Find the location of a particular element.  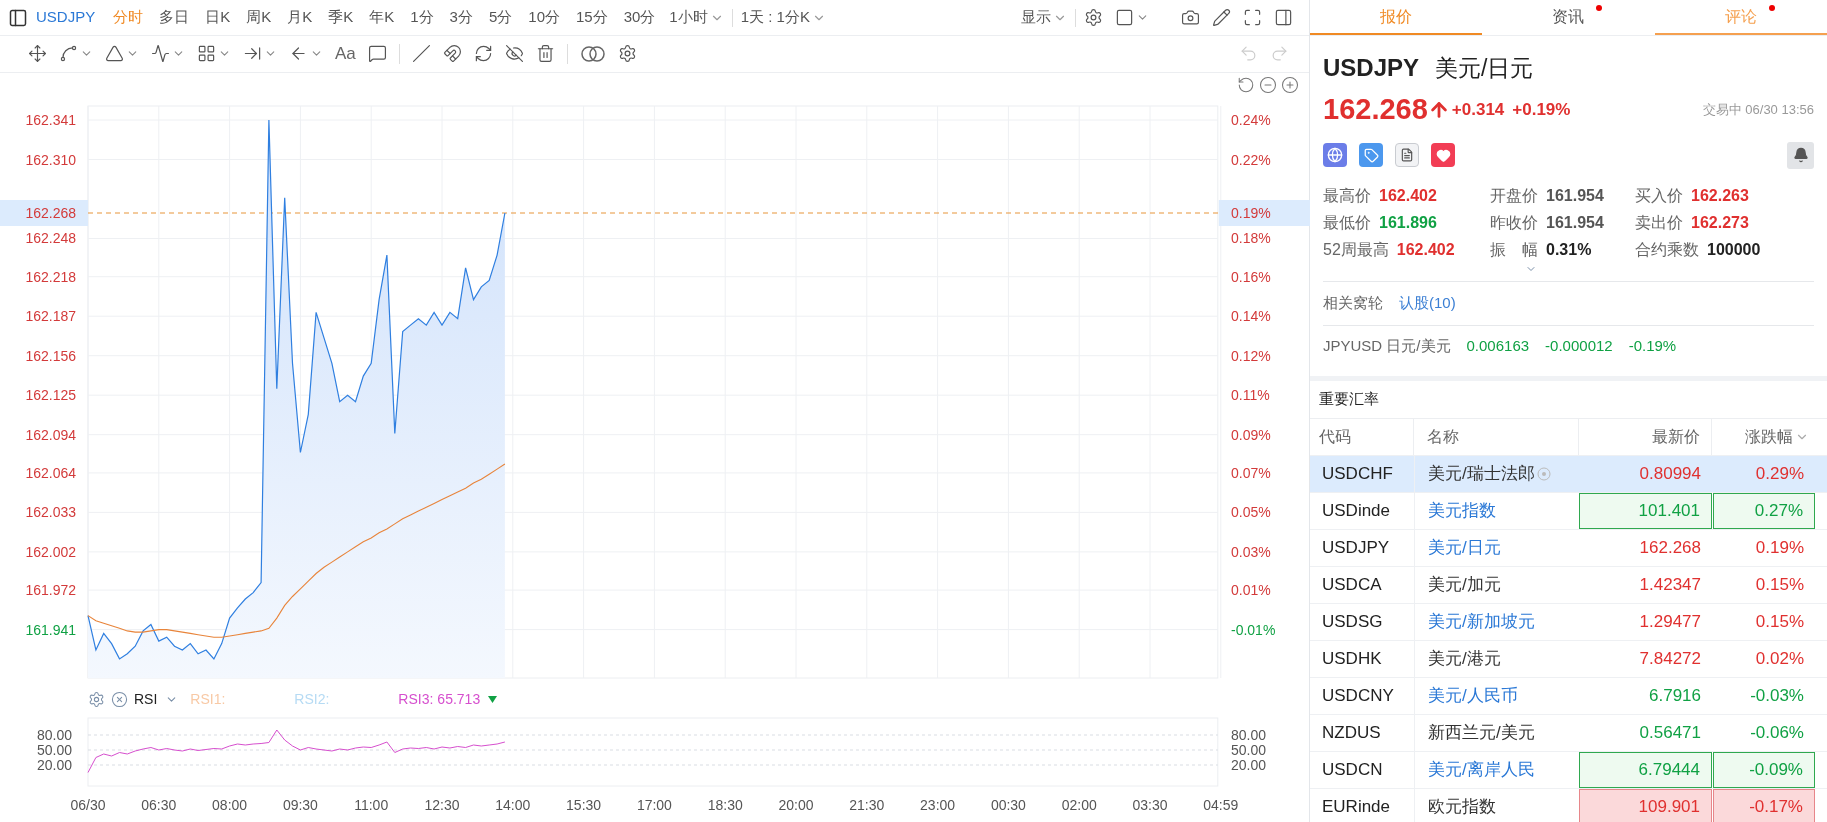

price-axis-label: 162.341 is located at coordinates (50, 120).